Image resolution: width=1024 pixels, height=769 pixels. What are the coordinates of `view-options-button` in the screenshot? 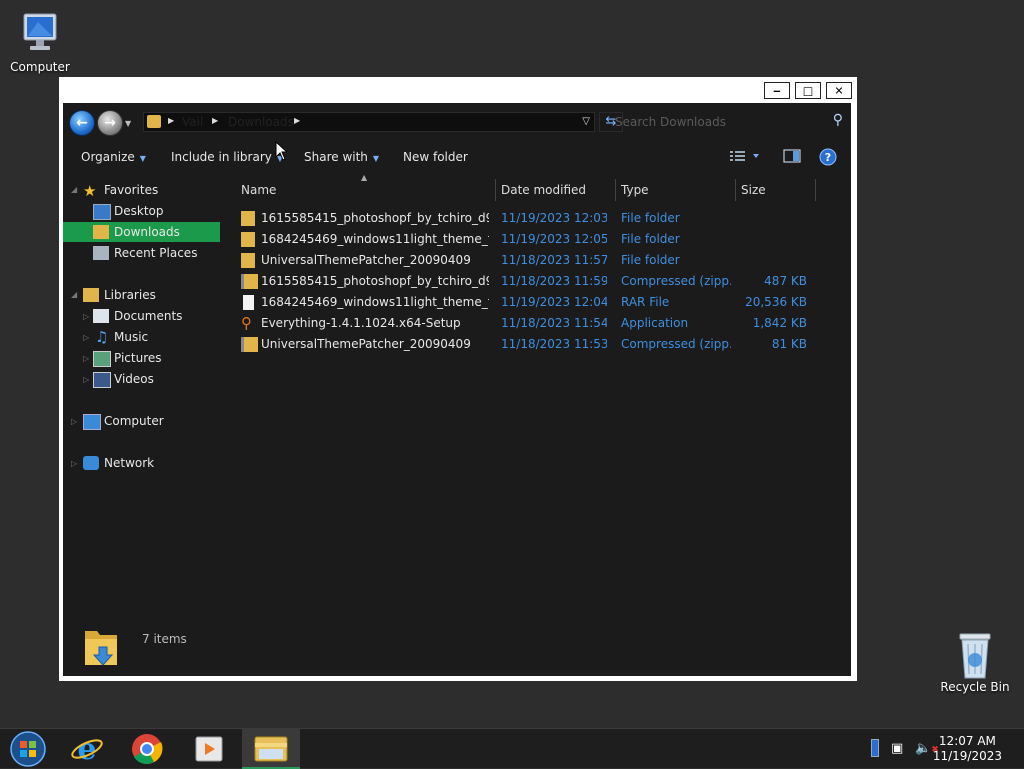 It's located at (745, 157).